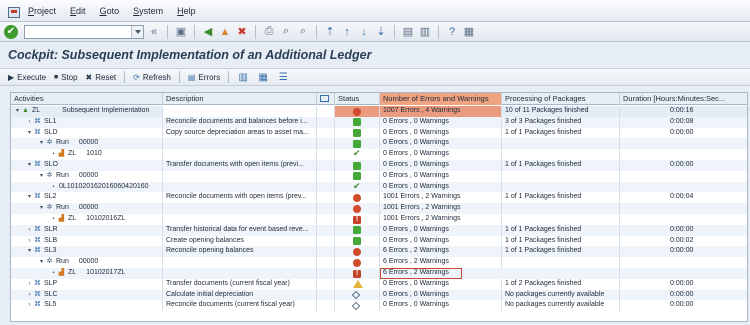 Image resolution: width=750 pixels, height=325 pixels. What do you see at coordinates (87, 252) in the screenshot?
I see `activity-cell: ▾ ⌘ SL3` at bounding box center [87, 252].